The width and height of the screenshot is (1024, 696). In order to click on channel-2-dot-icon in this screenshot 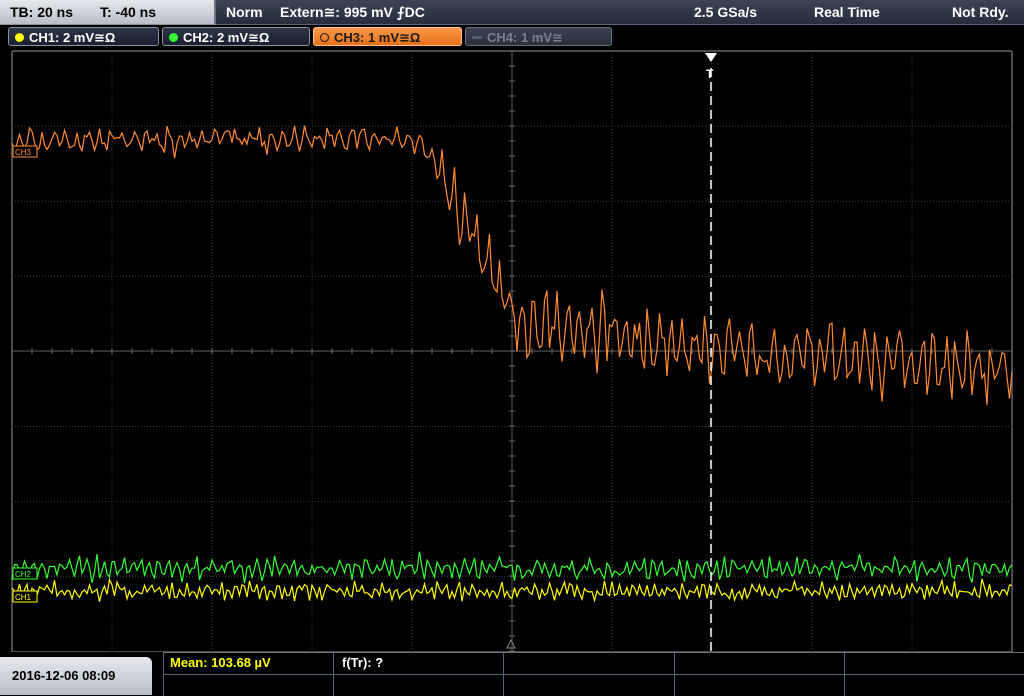, I will do `click(173, 37)`.